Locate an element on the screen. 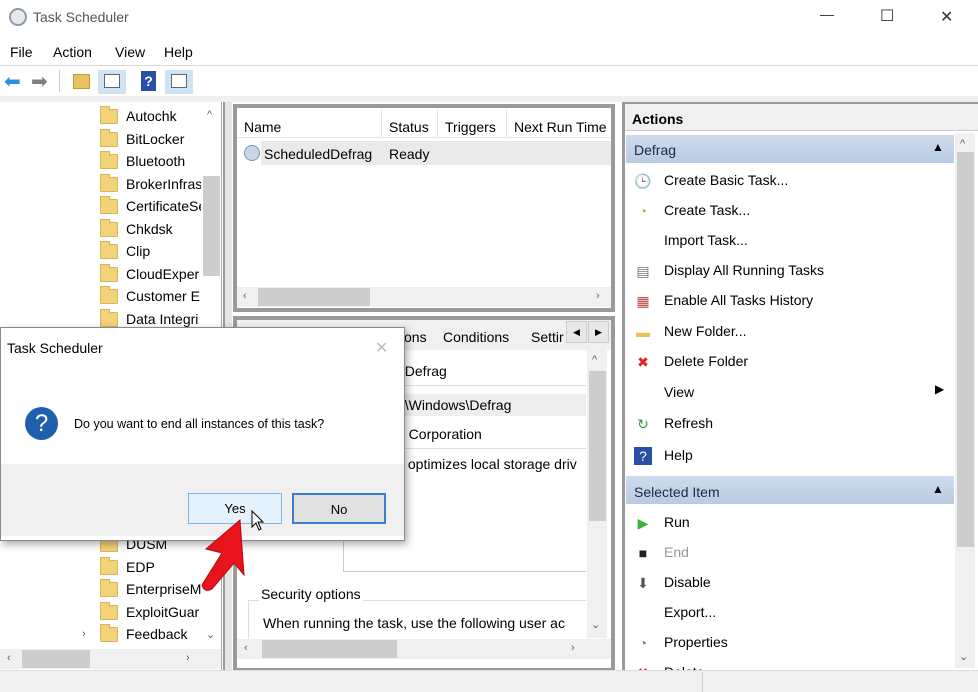 Image resolution: width=978 pixels, height=692 pixels. mouse-cursor-icon is located at coordinates (258, 520).